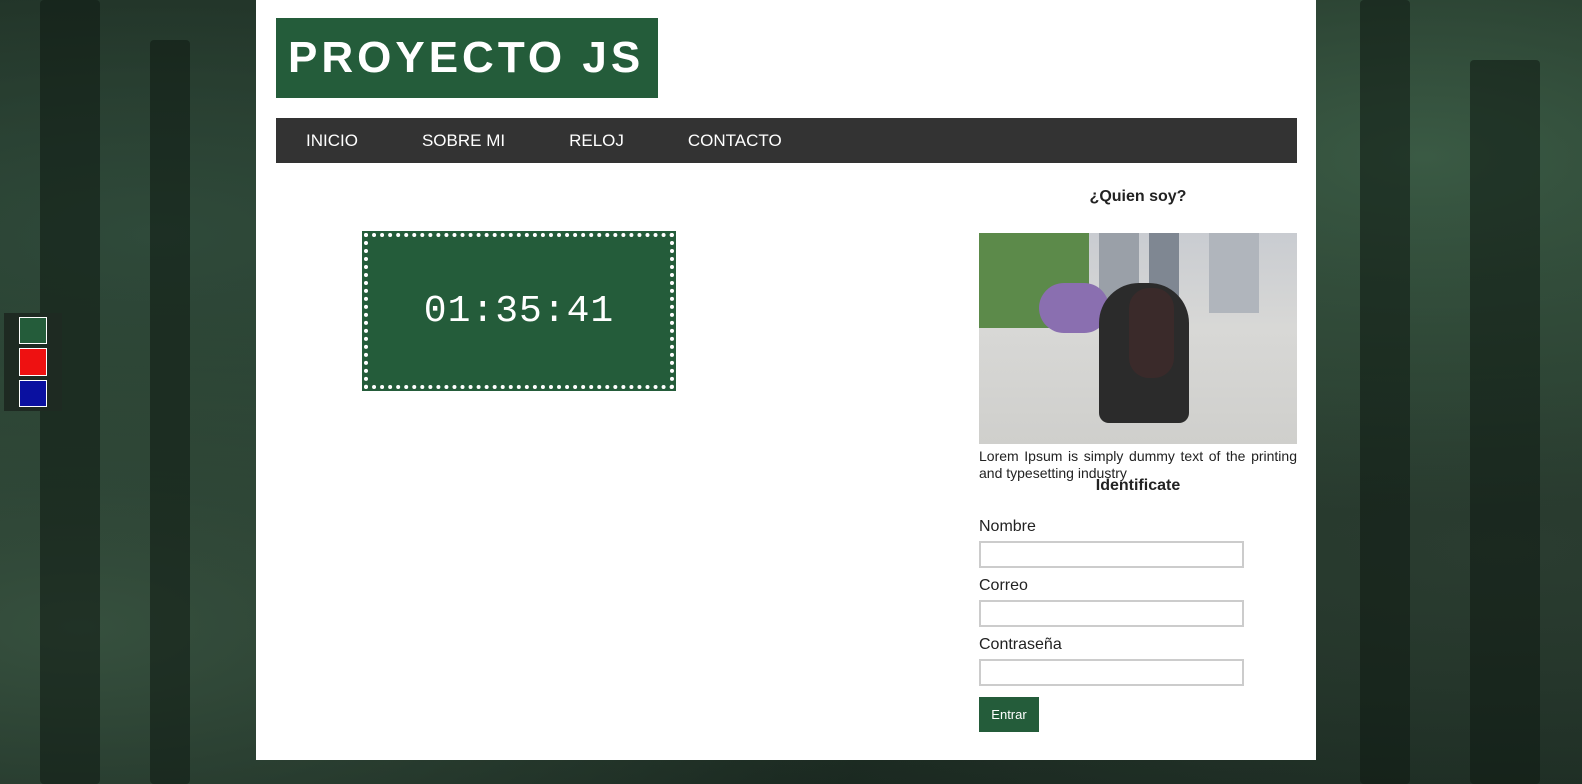  I want to click on login-form: Nombre Correo Contraseña Entrar, so click(1138, 625).